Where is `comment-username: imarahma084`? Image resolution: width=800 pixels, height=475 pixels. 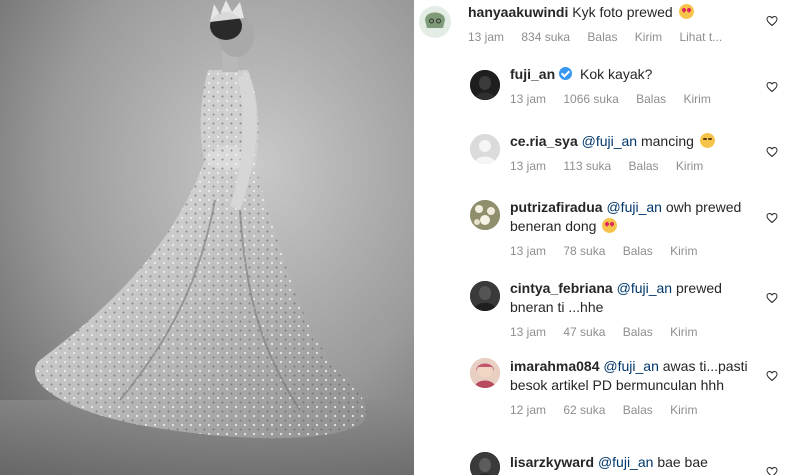 comment-username: imarahma084 is located at coordinates (555, 366).